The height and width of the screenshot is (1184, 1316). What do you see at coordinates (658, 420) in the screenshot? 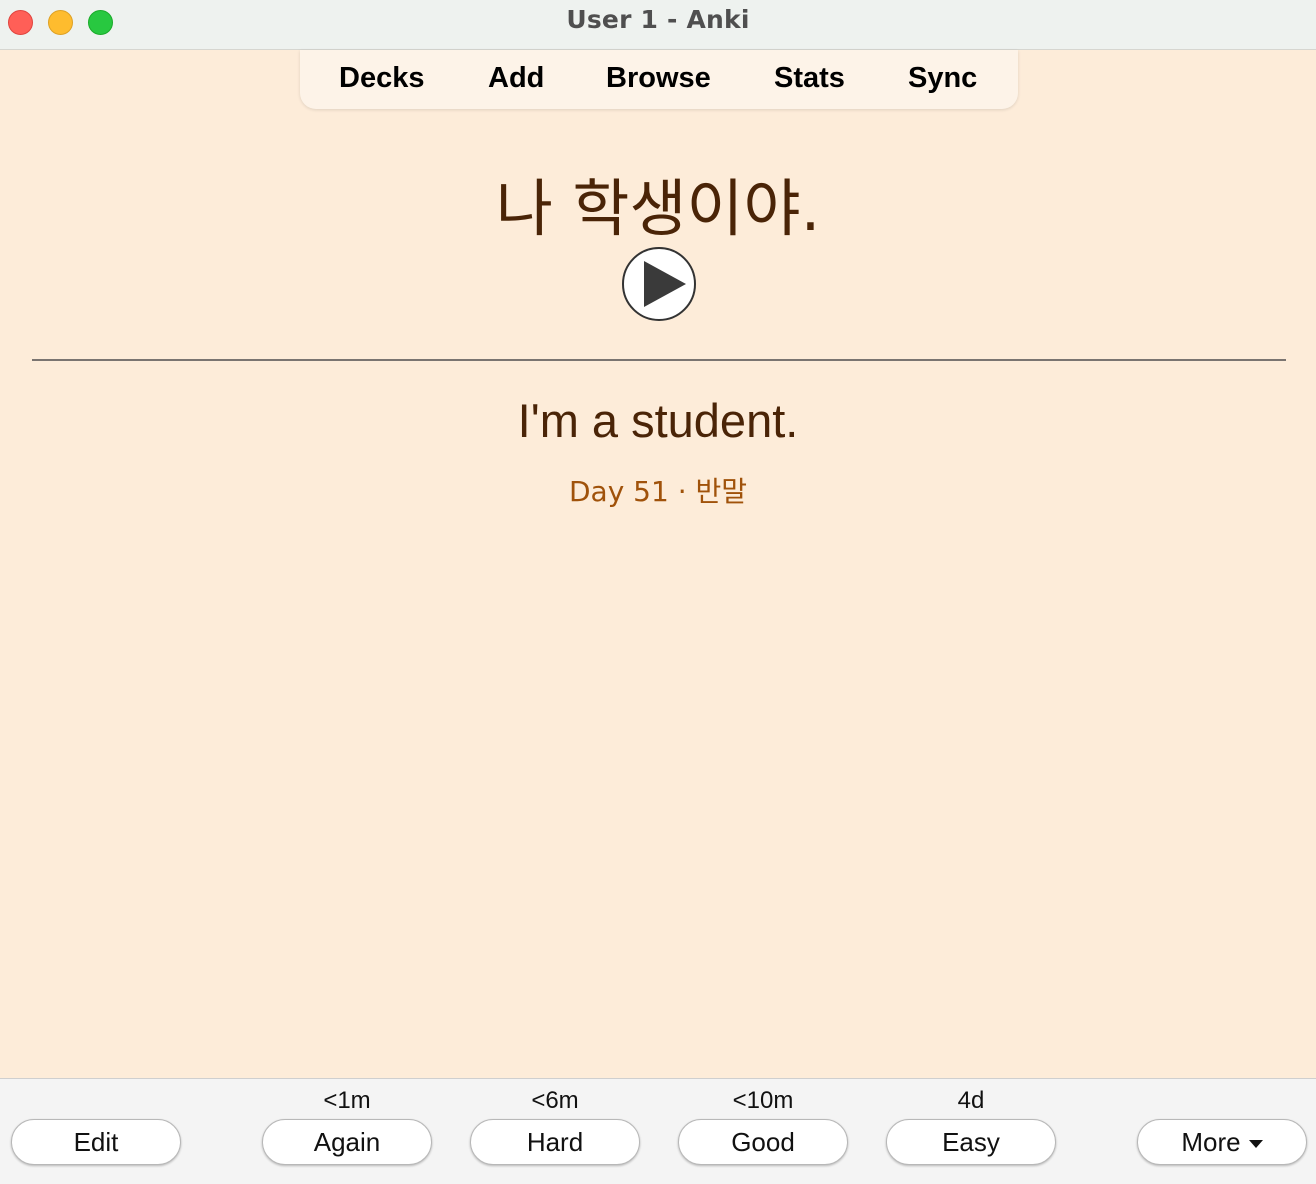
I see `card-back-text: I'm a student.` at bounding box center [658, 420].